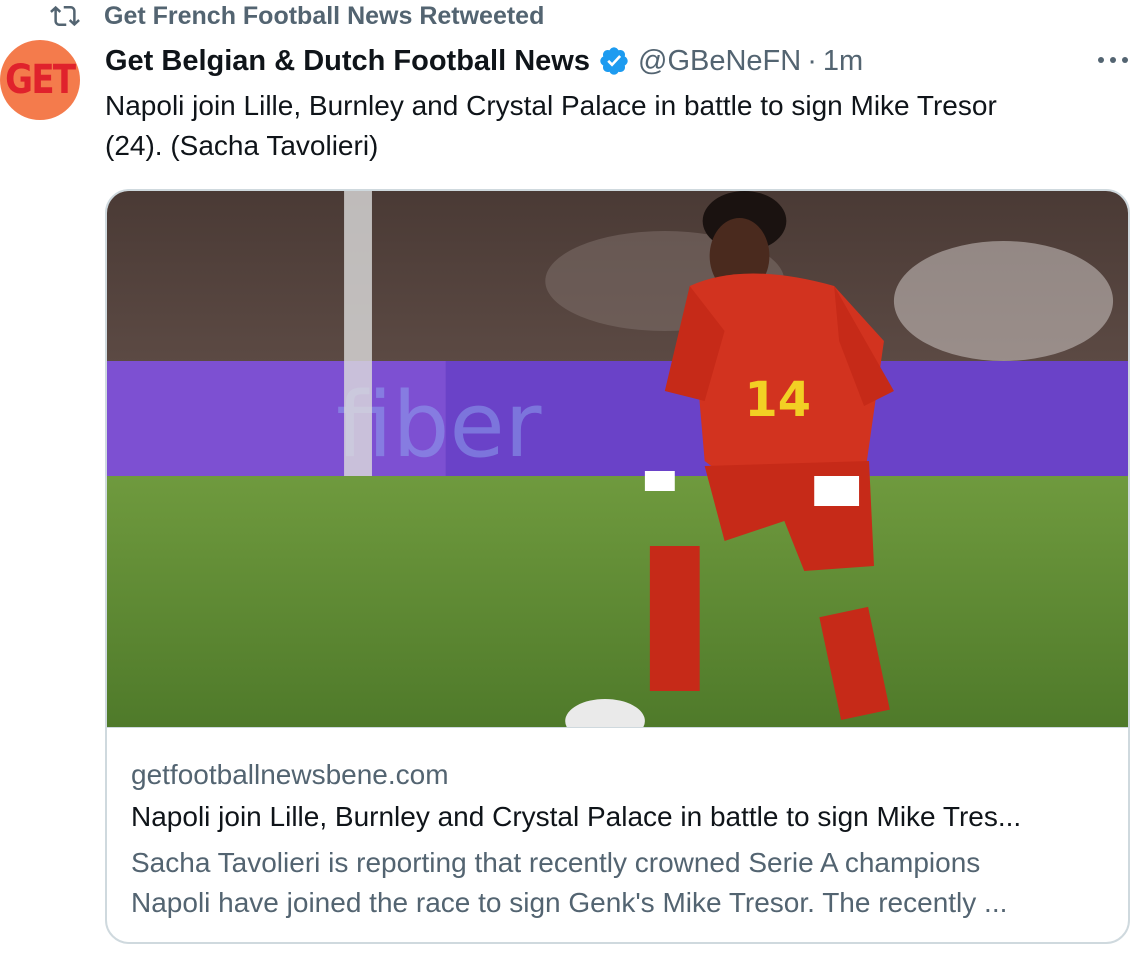  I want to click on retweet-icon, so click(65, 16).